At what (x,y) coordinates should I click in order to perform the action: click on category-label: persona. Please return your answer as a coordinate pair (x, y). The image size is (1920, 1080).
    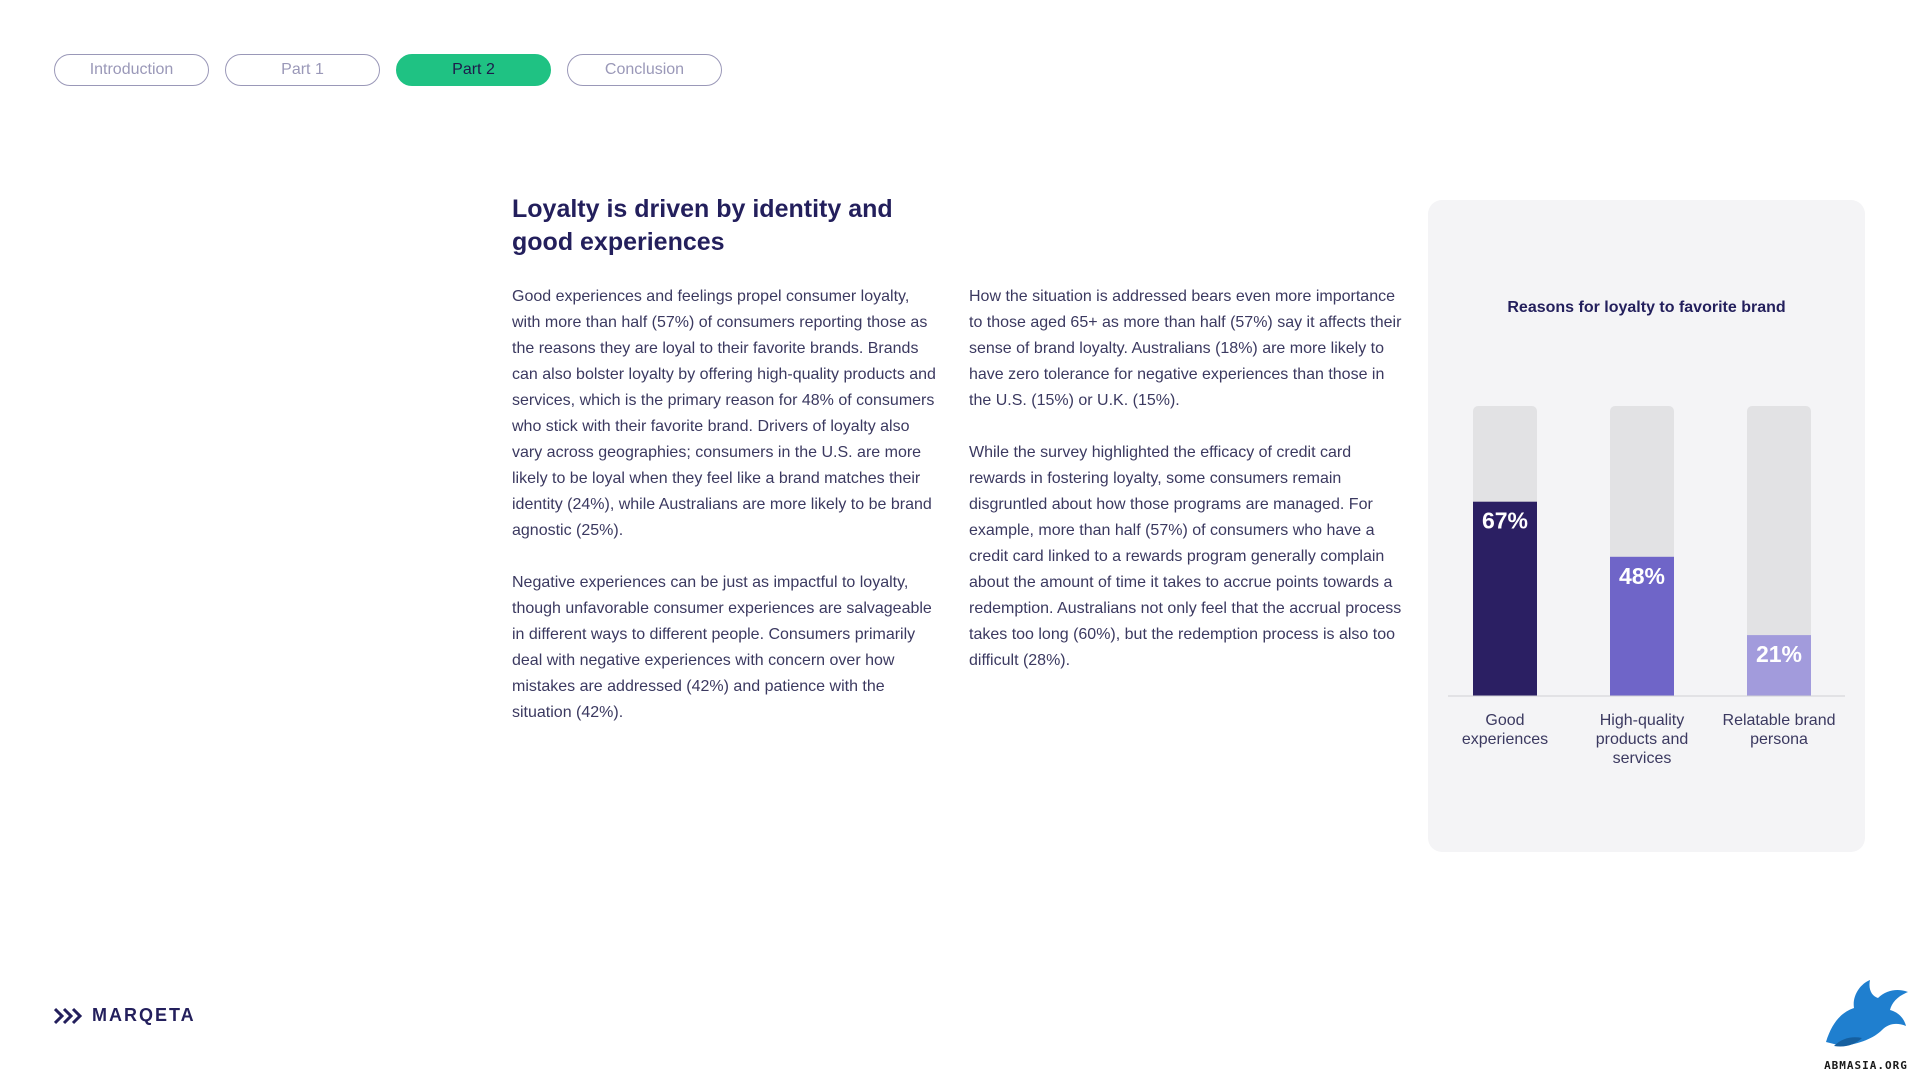
    Looking at the image, I should click on (1779, 739).